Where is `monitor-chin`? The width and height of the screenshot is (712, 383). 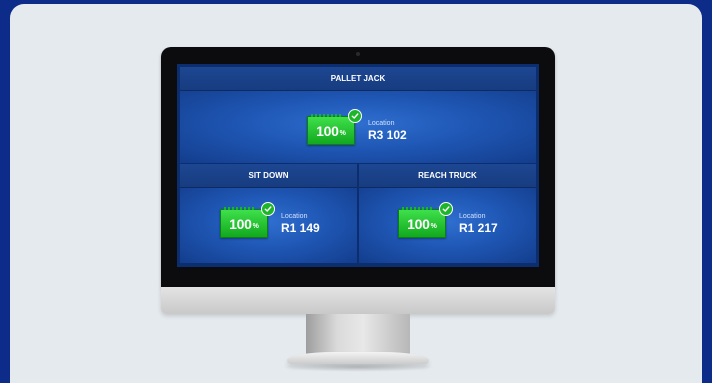 monitor-chin is located at coordinates (358, 300).